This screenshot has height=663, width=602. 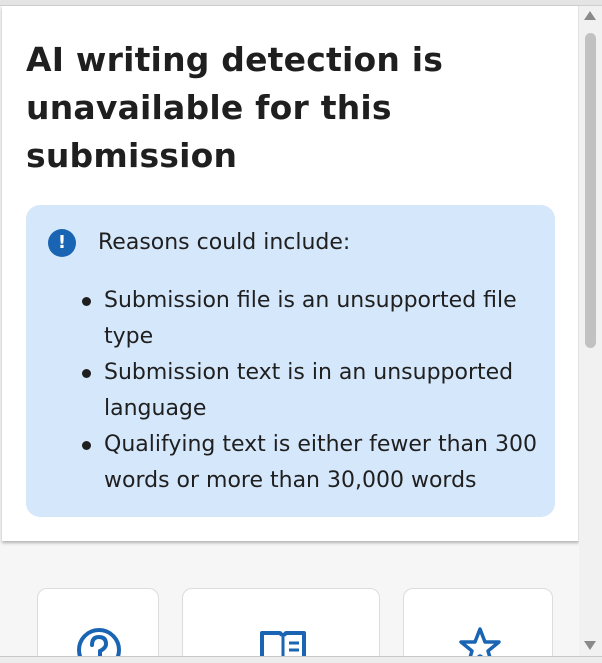 I want to click on feedback-card, so click(x=478, y=625).